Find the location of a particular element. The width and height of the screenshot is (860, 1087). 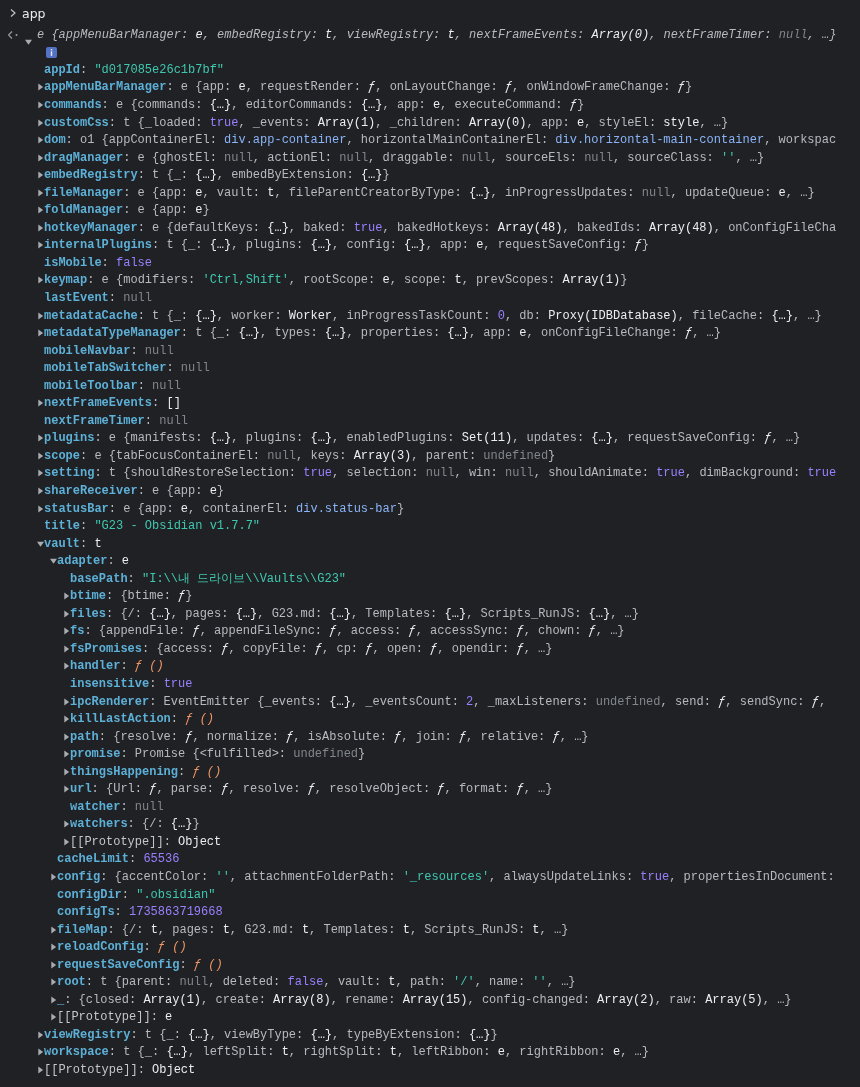

property-name: adapter is located at coordinates (82, 561).